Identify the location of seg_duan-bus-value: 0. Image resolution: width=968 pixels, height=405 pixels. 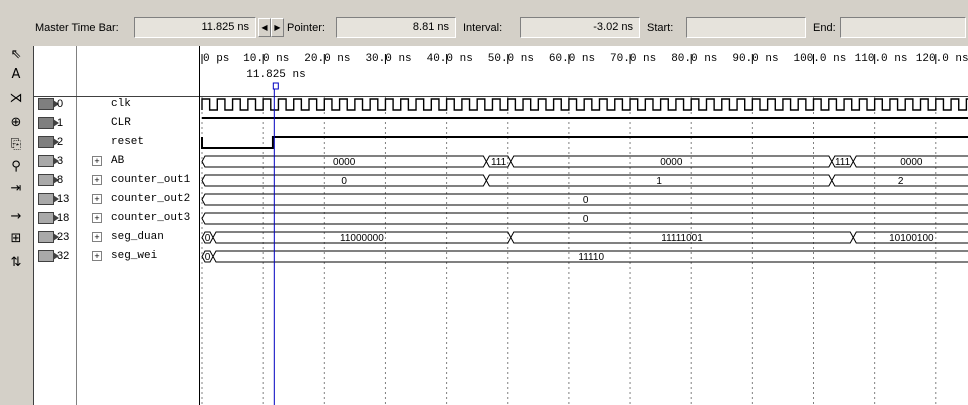
(208, 238).